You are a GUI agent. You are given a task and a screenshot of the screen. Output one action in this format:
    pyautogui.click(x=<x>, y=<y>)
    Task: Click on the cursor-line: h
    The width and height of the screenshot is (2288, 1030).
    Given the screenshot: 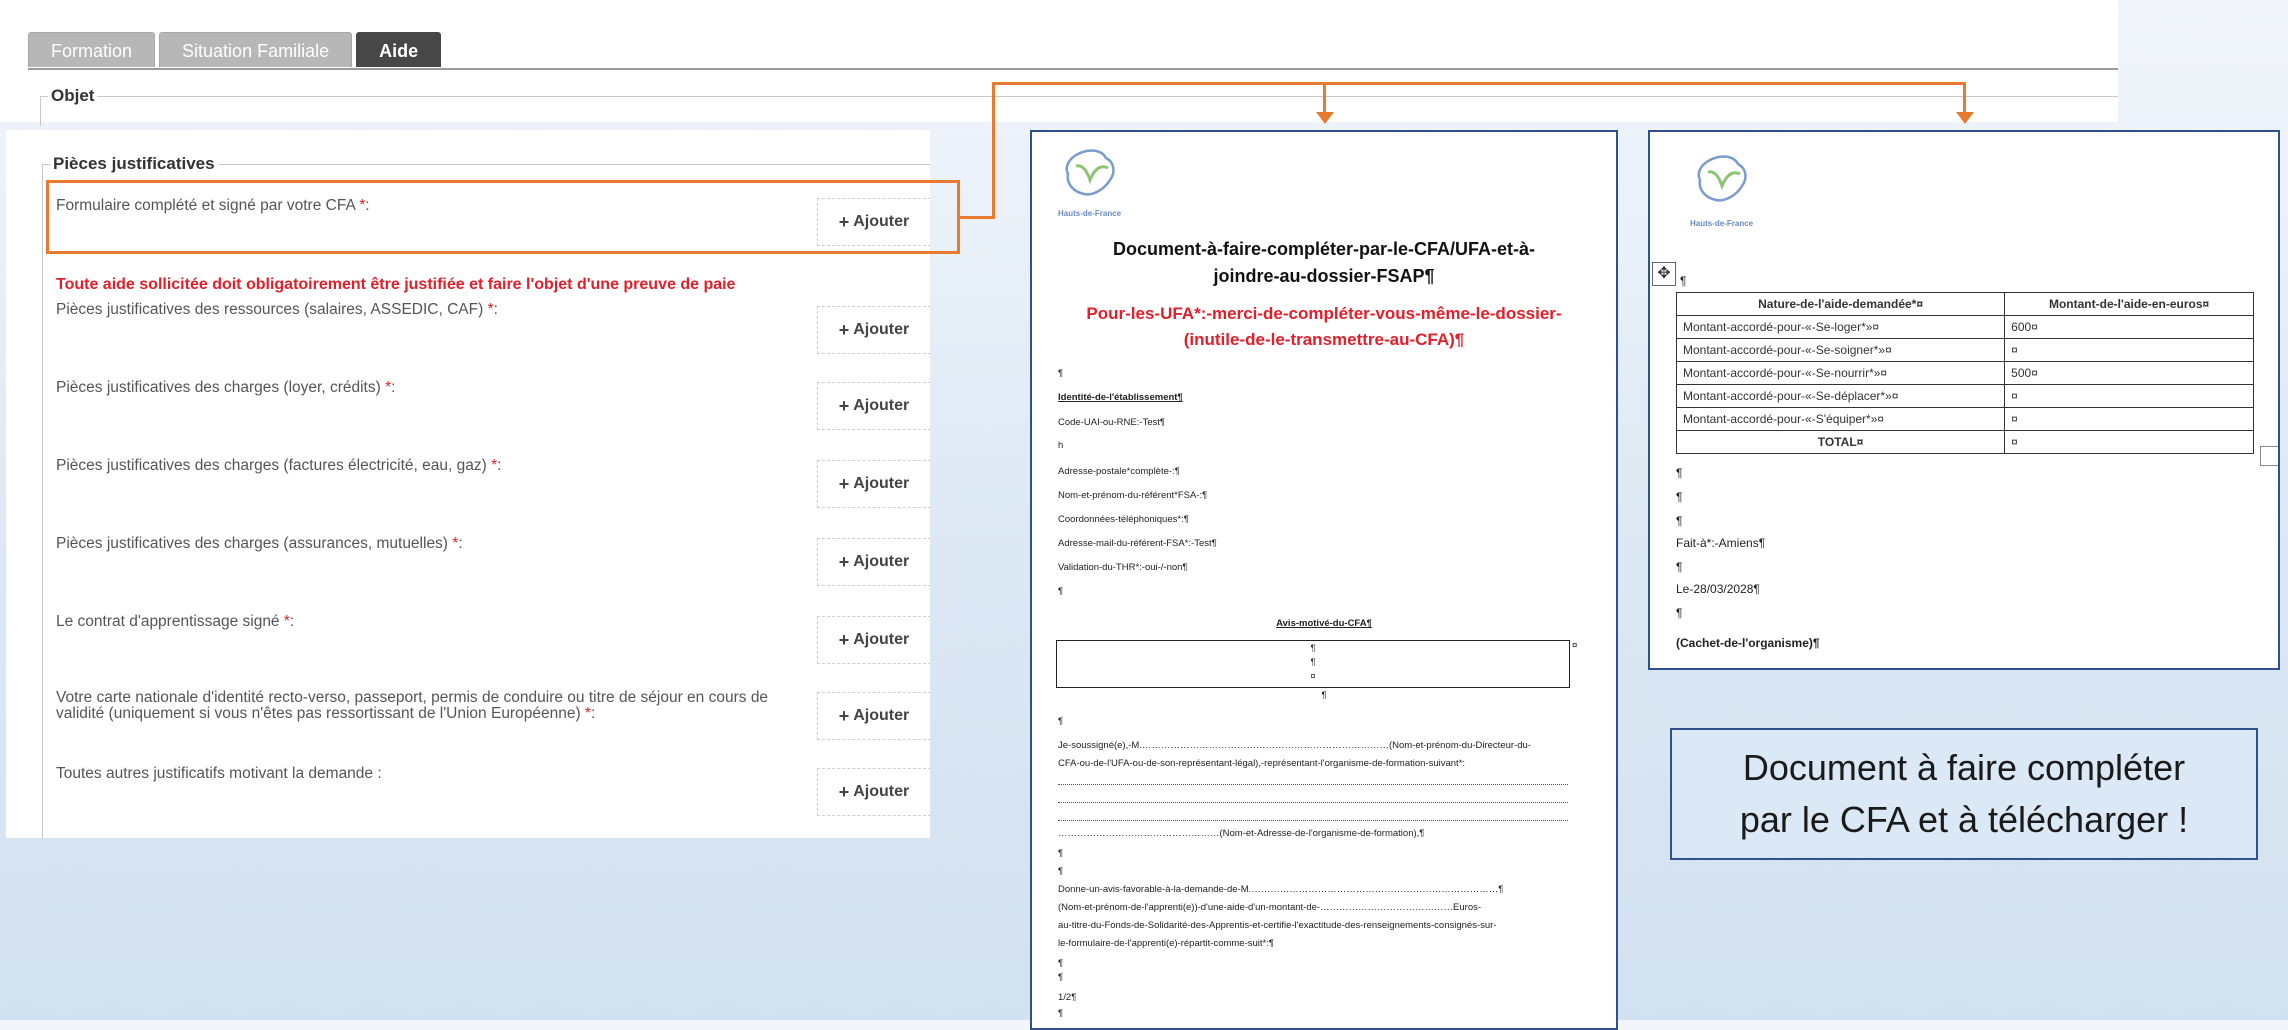 What is the action you would take?
    pyautogui.click(x=1061, y=445)
    